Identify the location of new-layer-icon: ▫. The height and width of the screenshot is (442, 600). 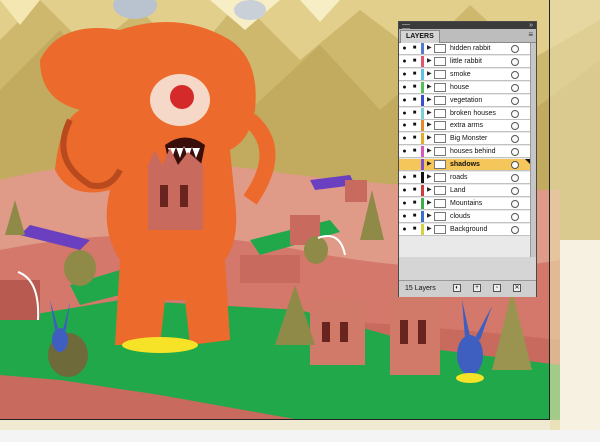
(497, 288).